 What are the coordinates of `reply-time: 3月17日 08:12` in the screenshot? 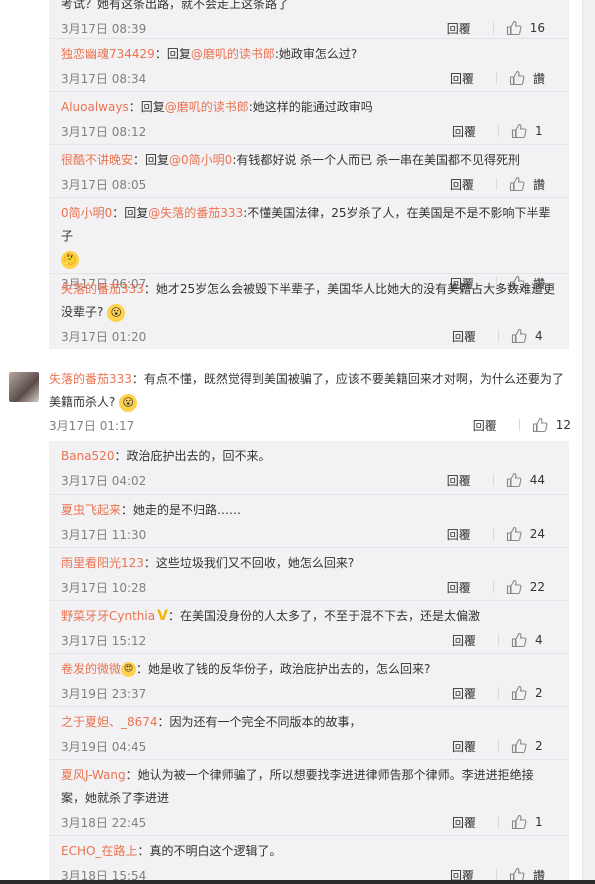 It's located at (104, 131).